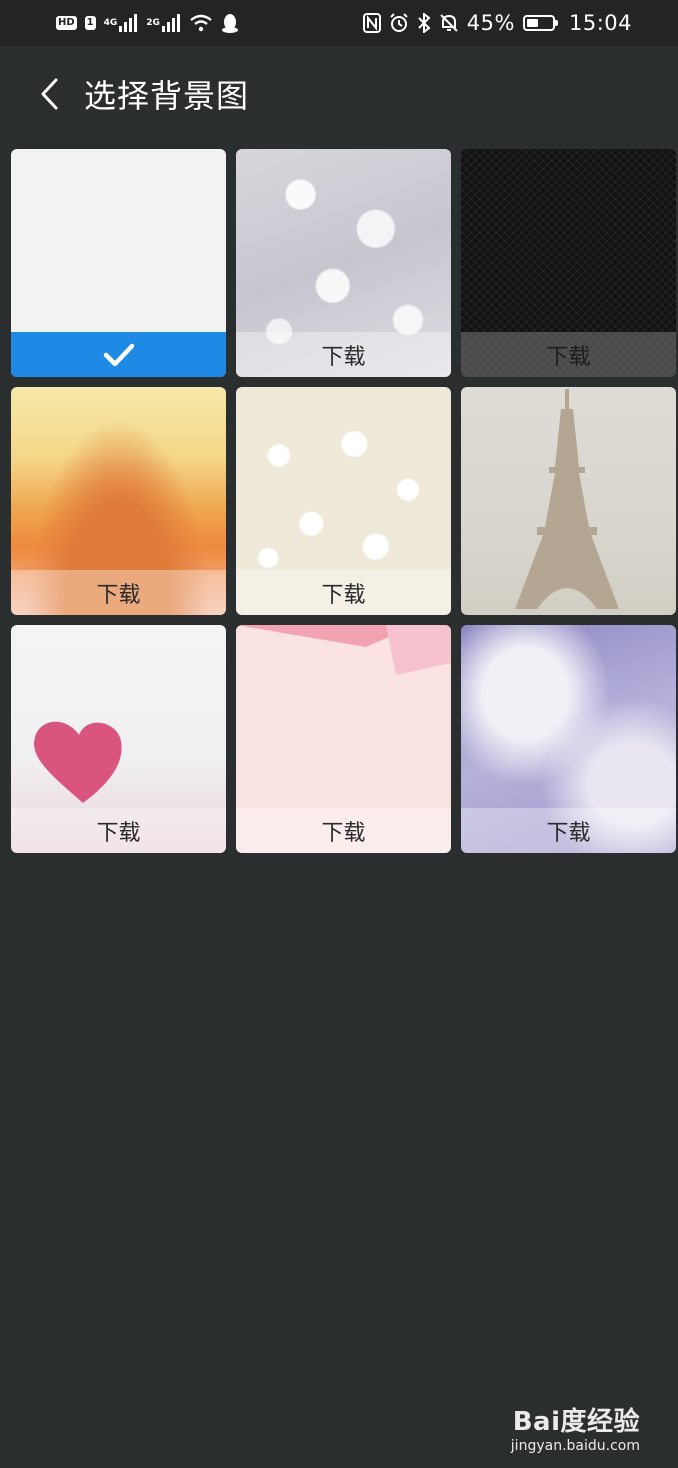  What do you see at coordinates (339, 23) in the screenshot?
I see `status-bar: HD 1 4G 2G 45% 15:04` at bounding box center [339, 23].